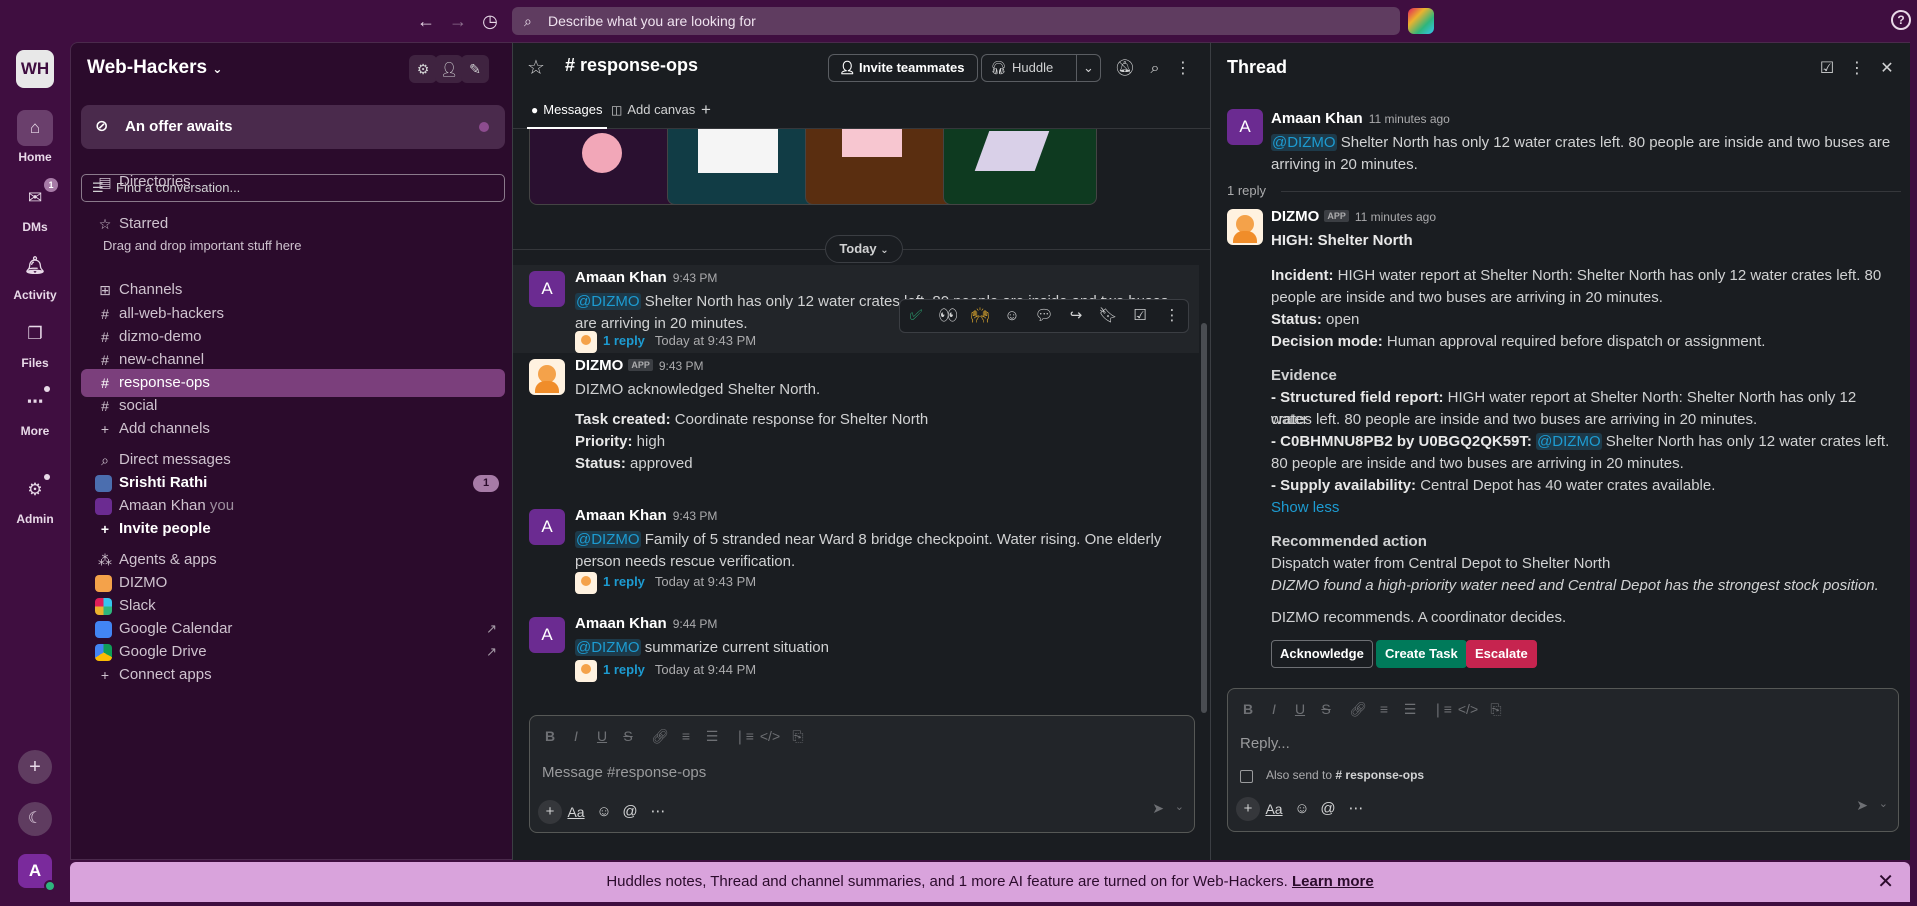  I want to click on show-less-link: Show less, so click(1581, 508).